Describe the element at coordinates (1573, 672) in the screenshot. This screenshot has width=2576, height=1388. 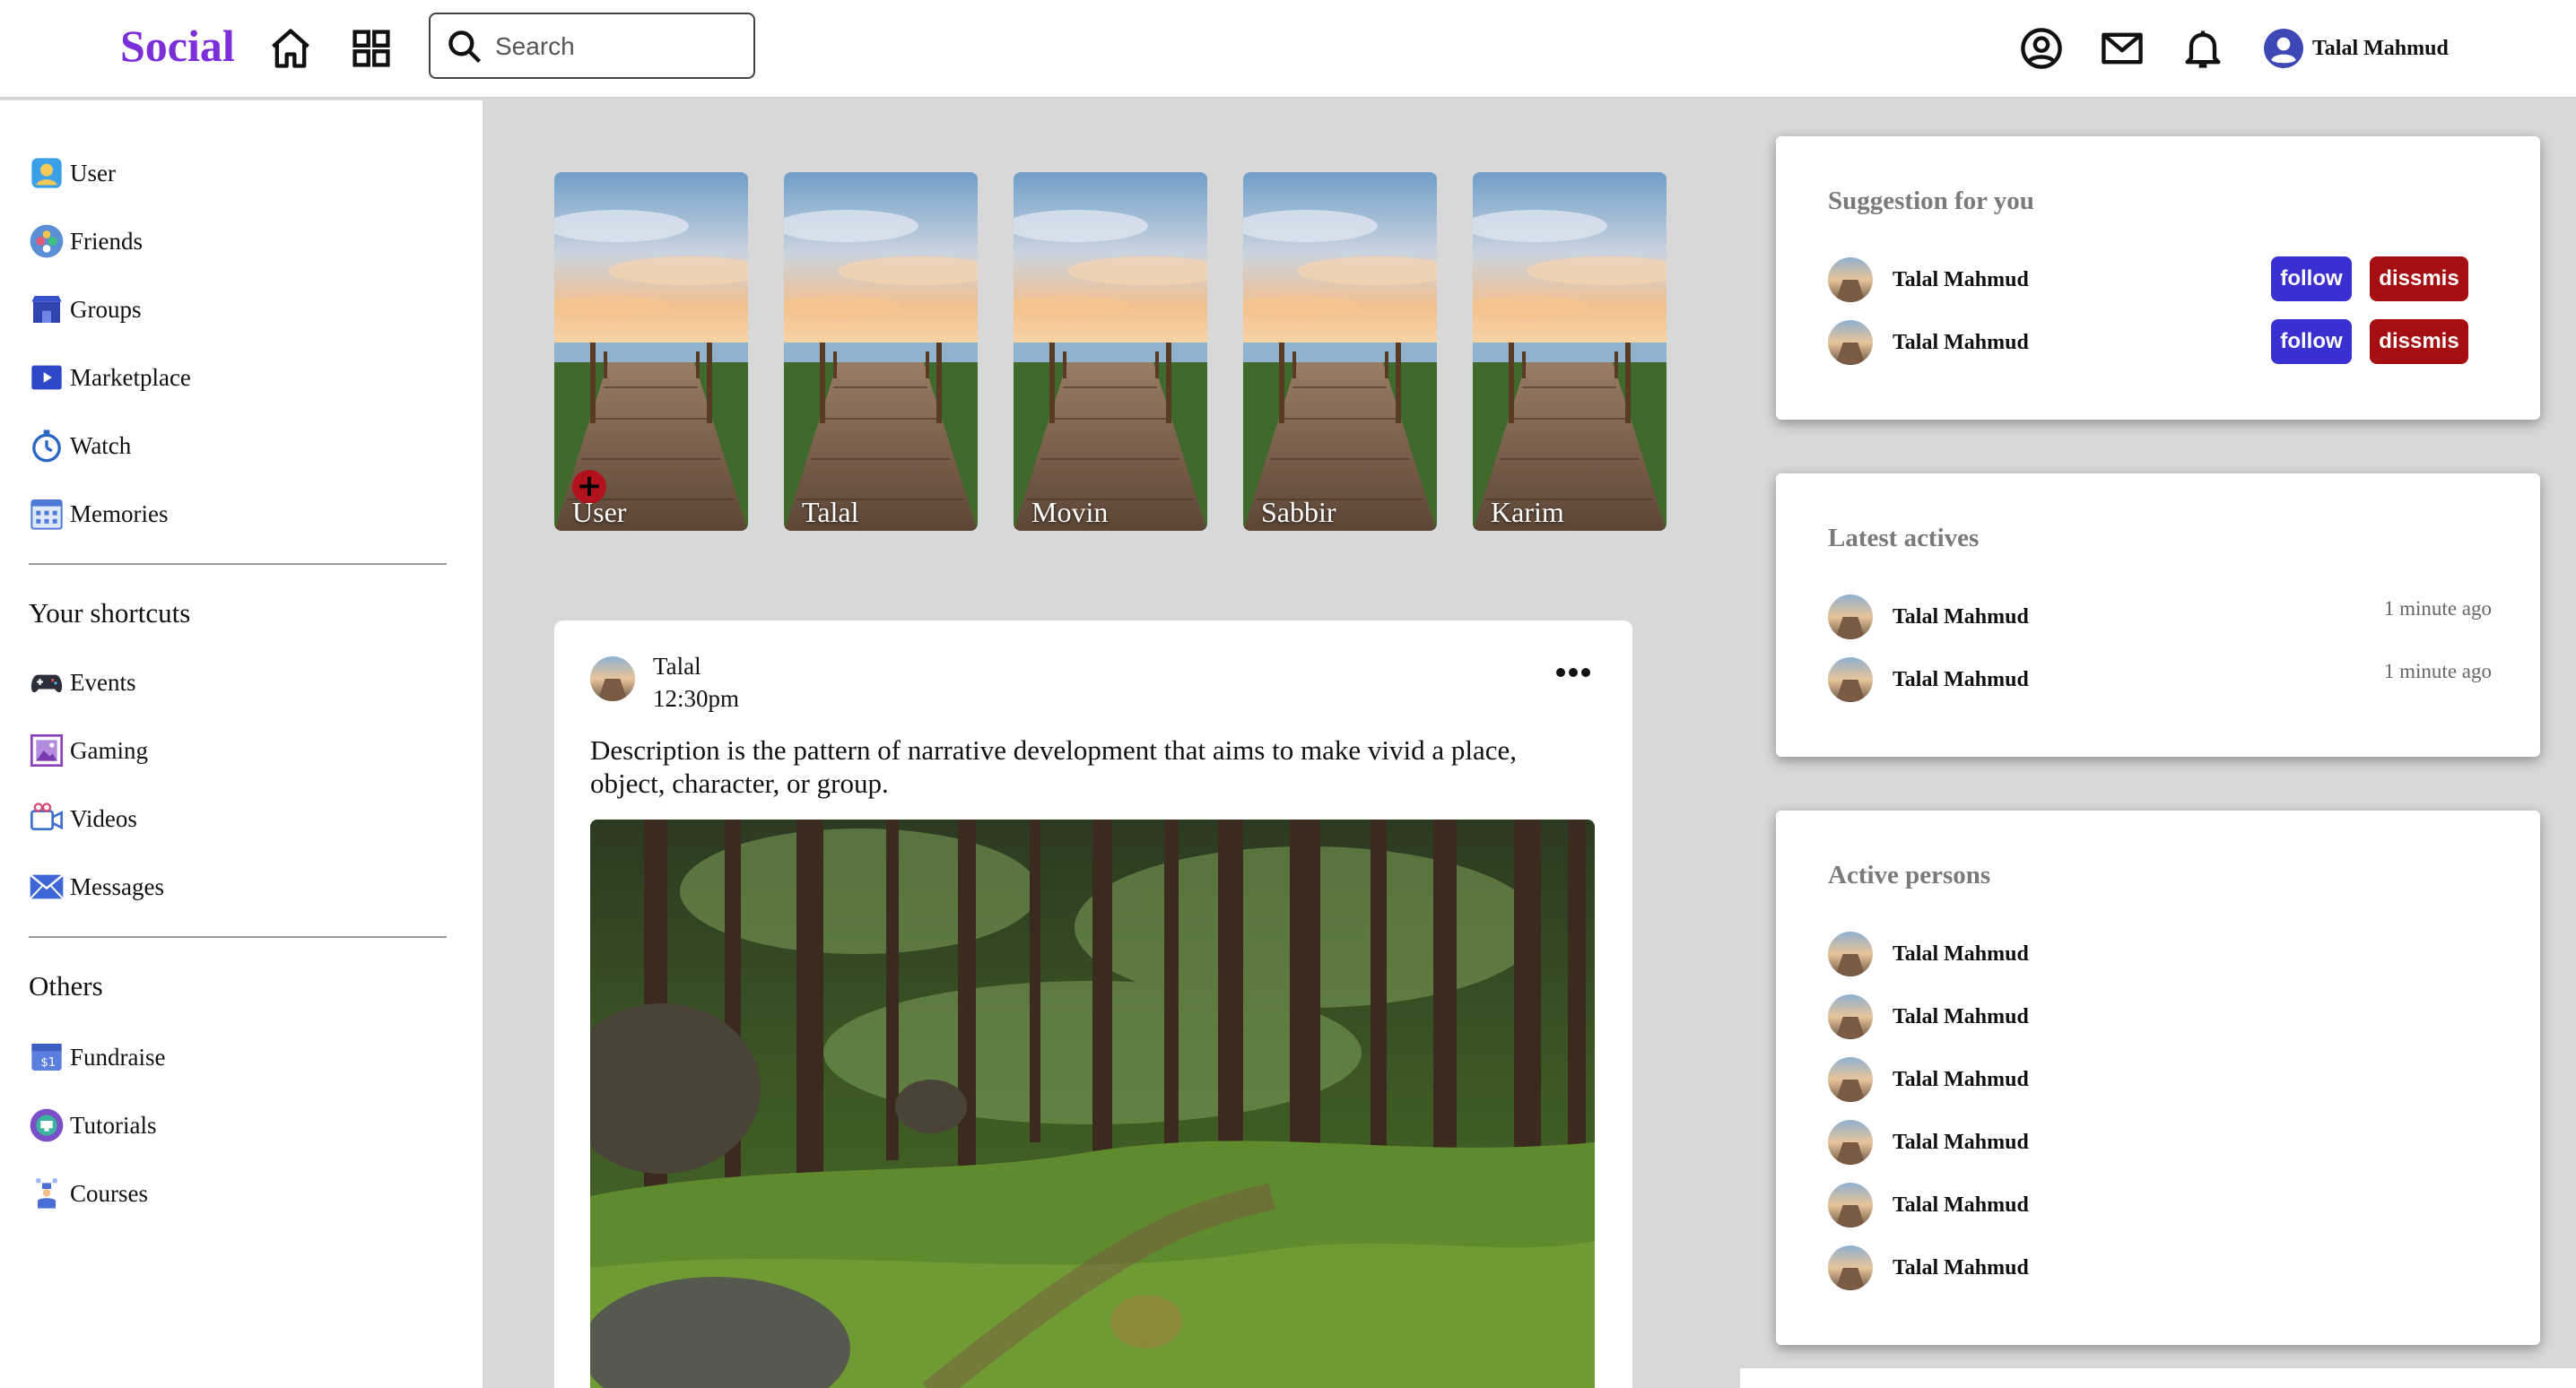
I see `more-options-icon` at that location.